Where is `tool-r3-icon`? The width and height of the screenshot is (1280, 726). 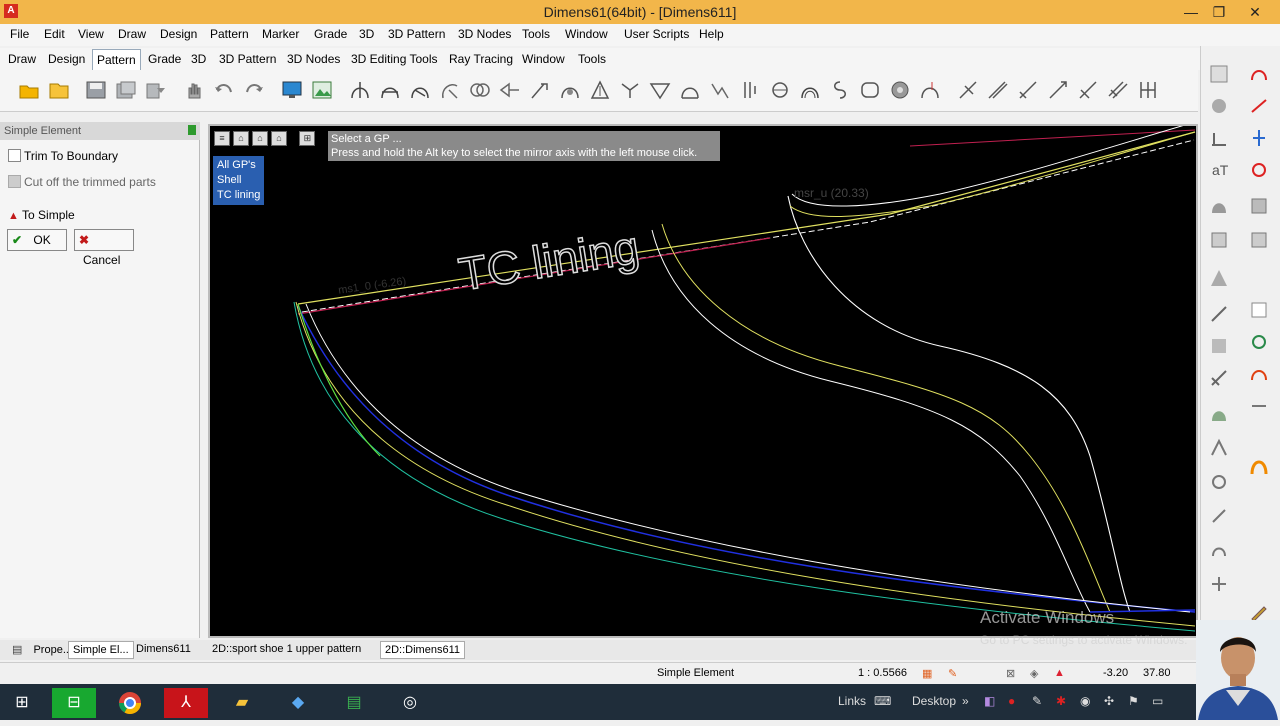 tool-r3-icon is located at coordinates (1219, 138).